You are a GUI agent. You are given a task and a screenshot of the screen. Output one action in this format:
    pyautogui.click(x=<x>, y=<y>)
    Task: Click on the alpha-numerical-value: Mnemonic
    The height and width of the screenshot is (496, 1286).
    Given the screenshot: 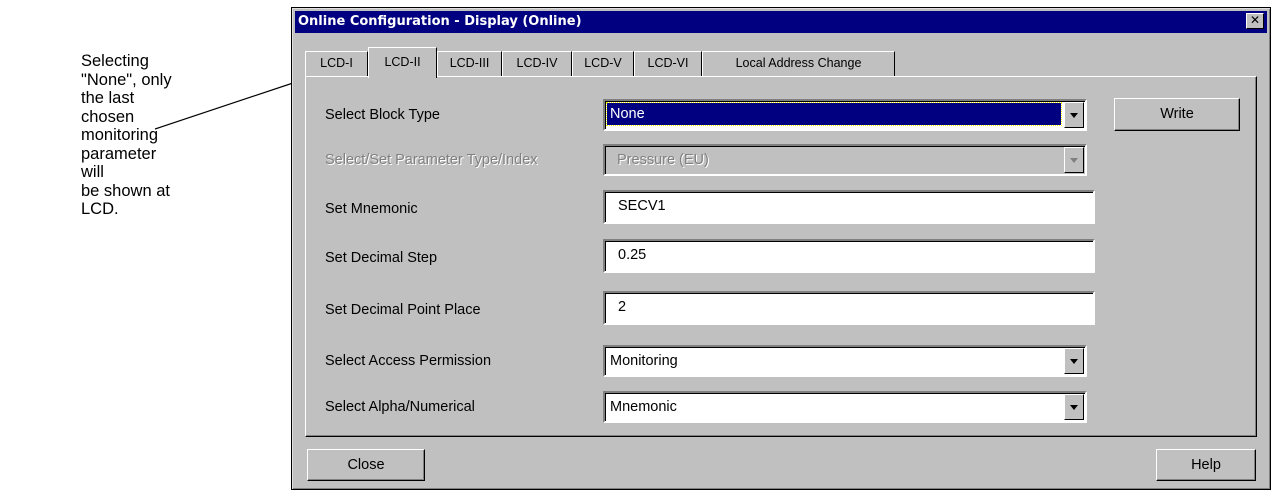 What is the action you would take?
    pyautogui.click(x=643, y=407)
    